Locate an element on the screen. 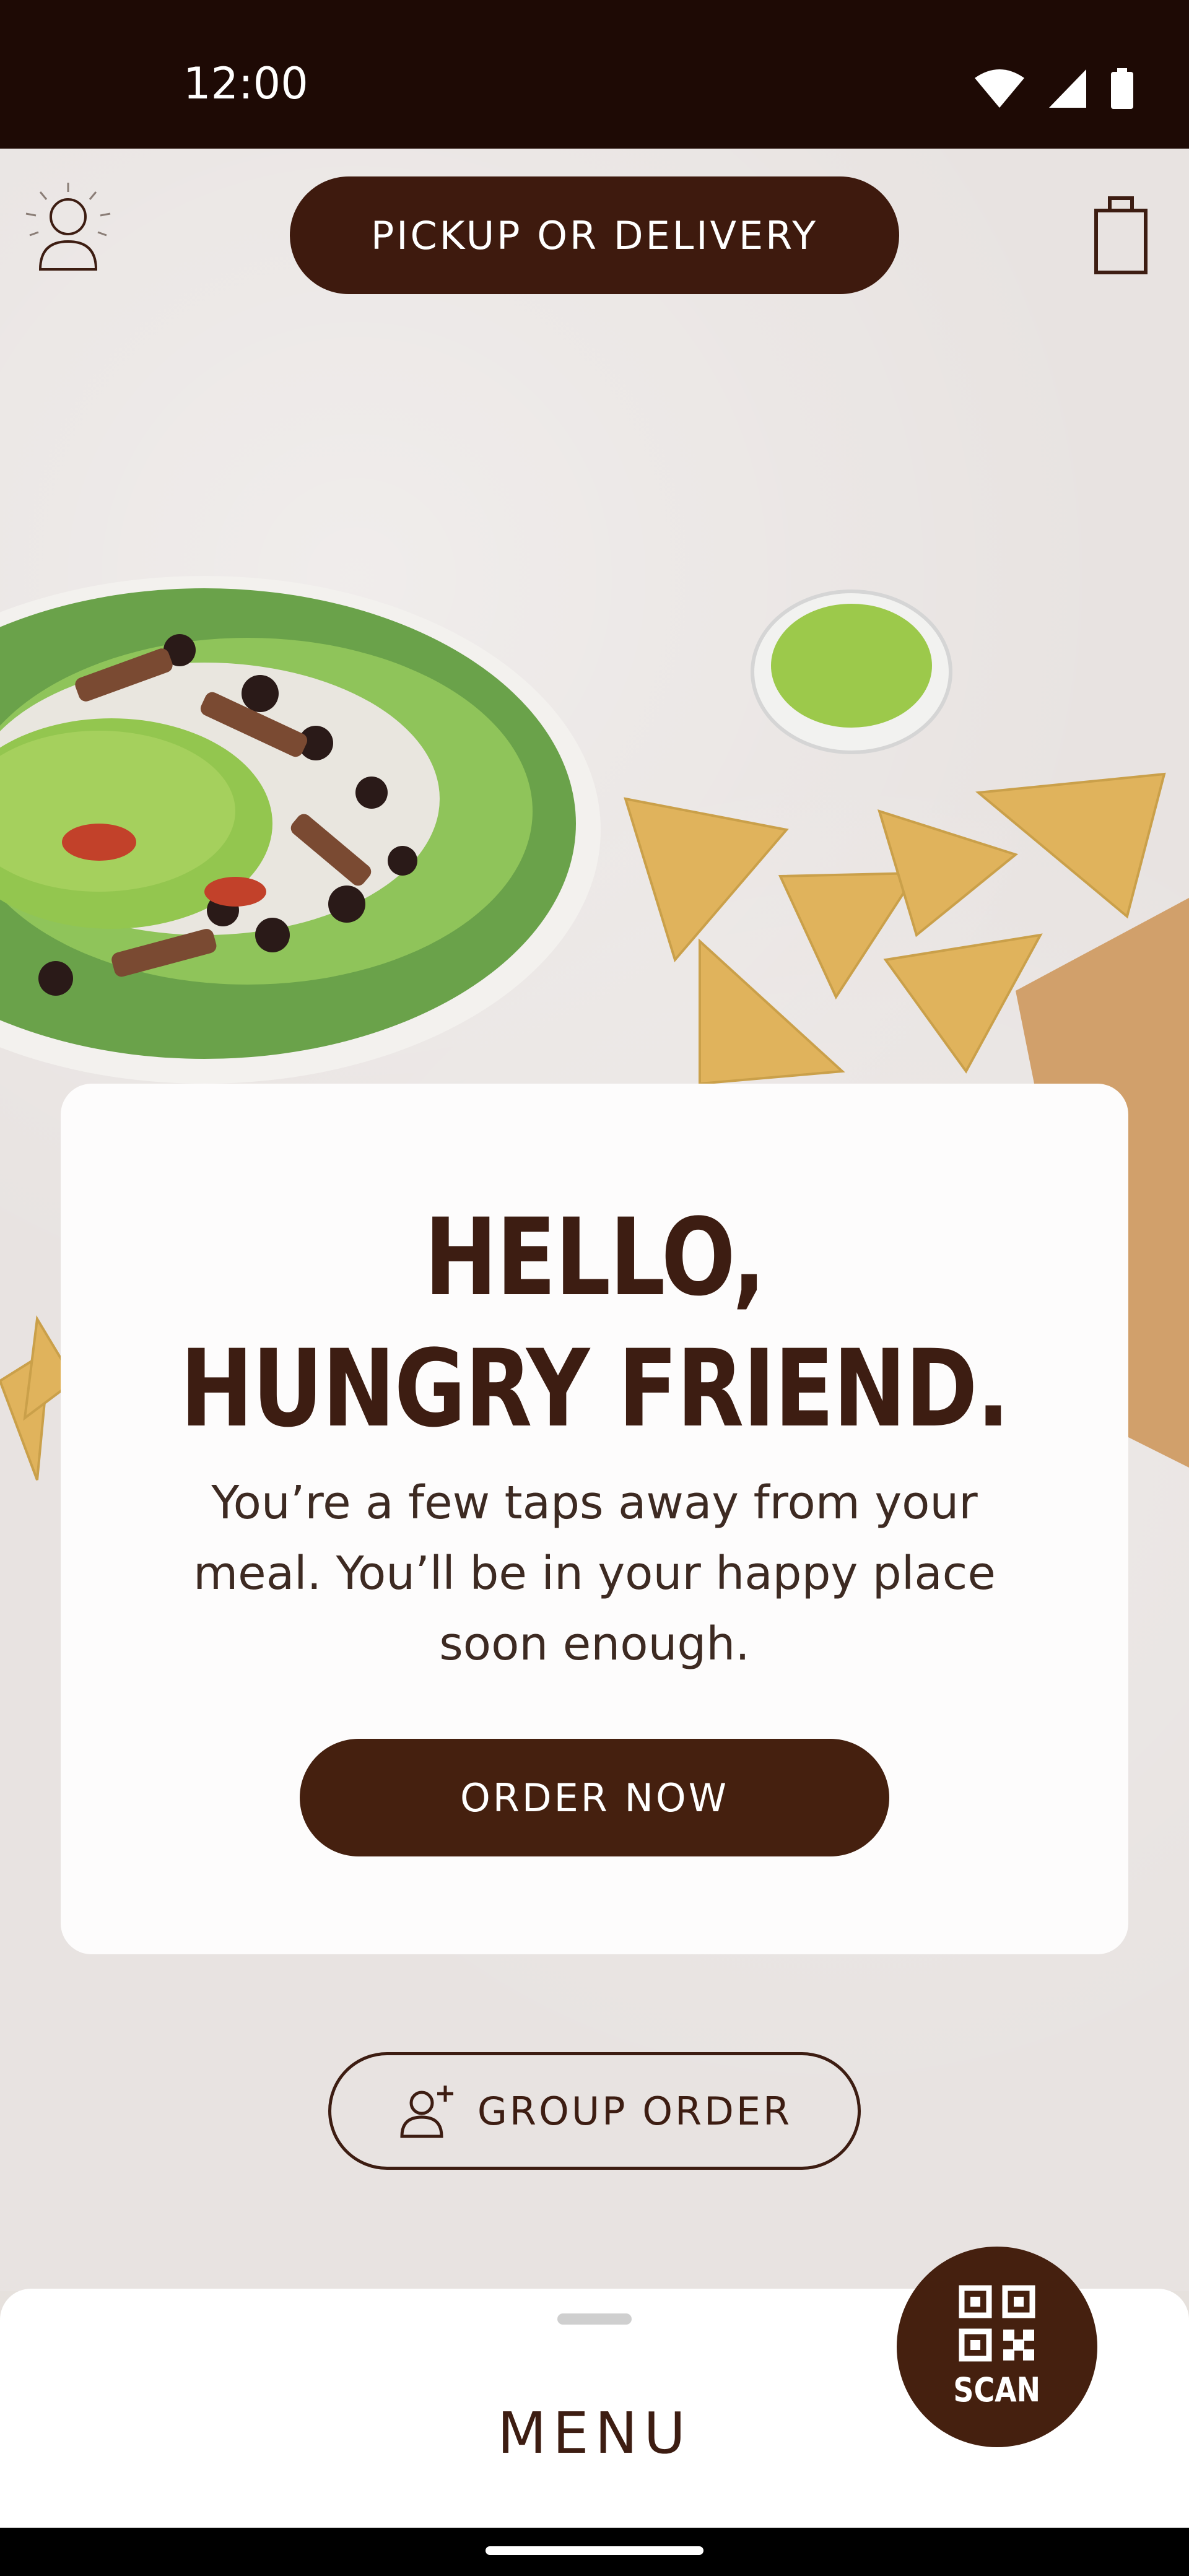  scan-button: SCAN is located at coordinates (997, 2347).